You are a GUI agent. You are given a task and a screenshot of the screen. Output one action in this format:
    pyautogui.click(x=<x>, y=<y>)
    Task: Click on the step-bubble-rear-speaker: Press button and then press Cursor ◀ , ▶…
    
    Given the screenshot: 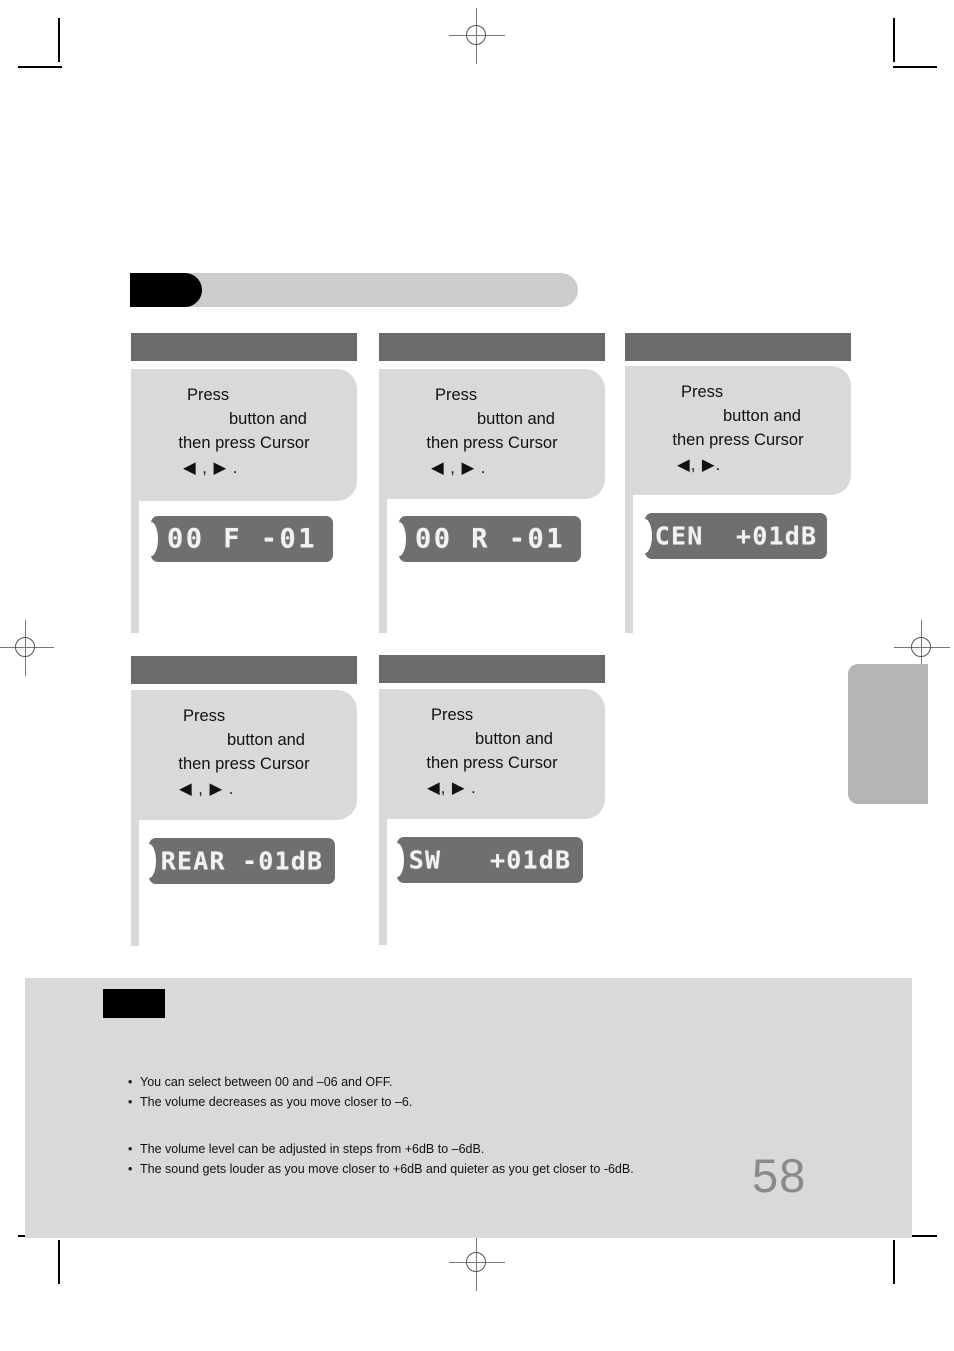 What is the action you would take?
    pyautogui.click(x=492, y=434)
    